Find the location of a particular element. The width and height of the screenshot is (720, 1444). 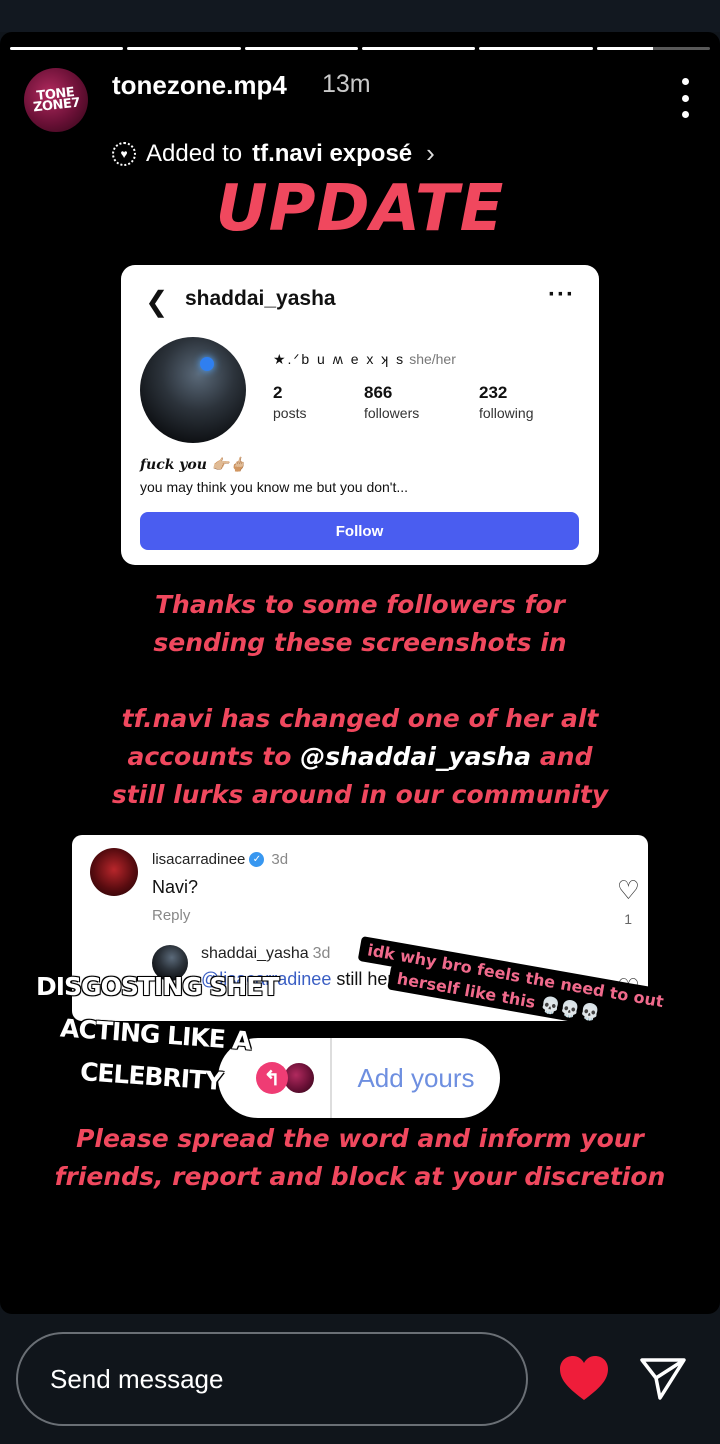

send-message-input: Send message is located at coordinates (272, 1379).